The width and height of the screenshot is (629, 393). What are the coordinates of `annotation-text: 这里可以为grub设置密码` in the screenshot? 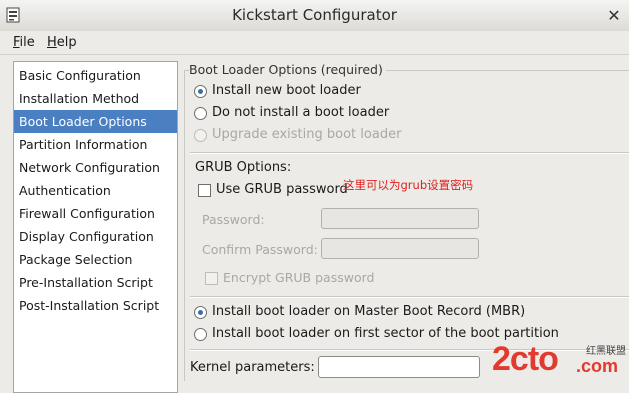 It's located at (408, 185).